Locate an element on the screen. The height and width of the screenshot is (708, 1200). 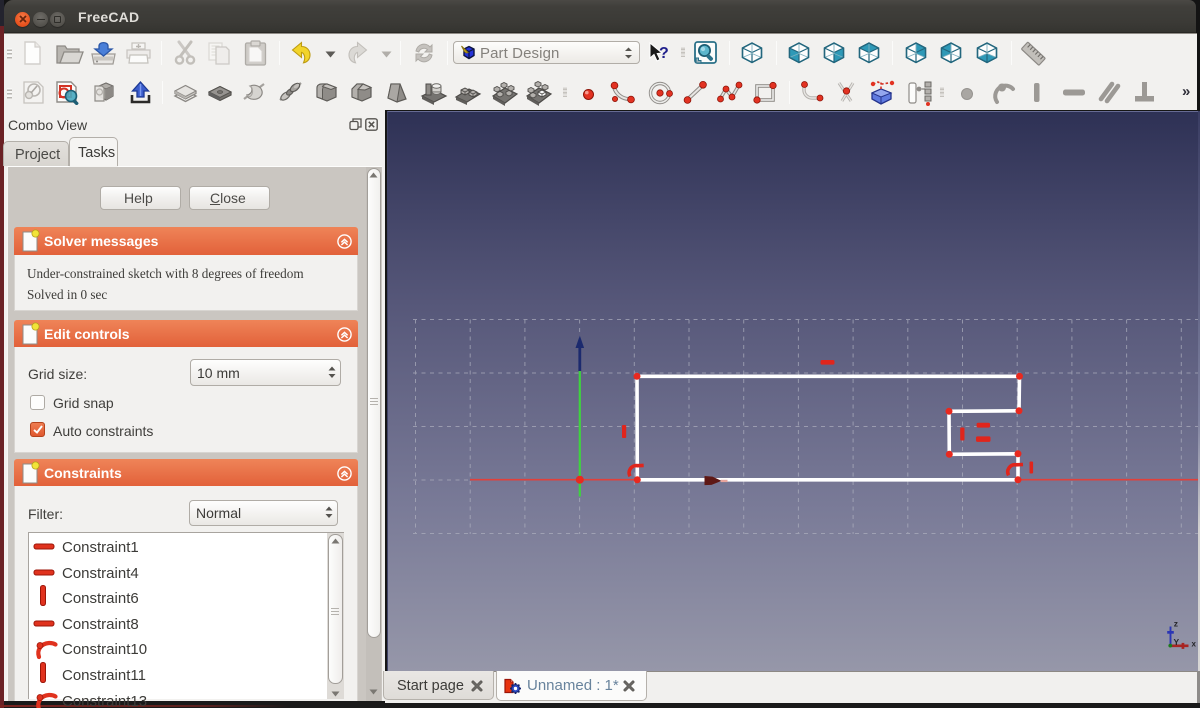
svg-text: x is located at coordinates (1194, 644).